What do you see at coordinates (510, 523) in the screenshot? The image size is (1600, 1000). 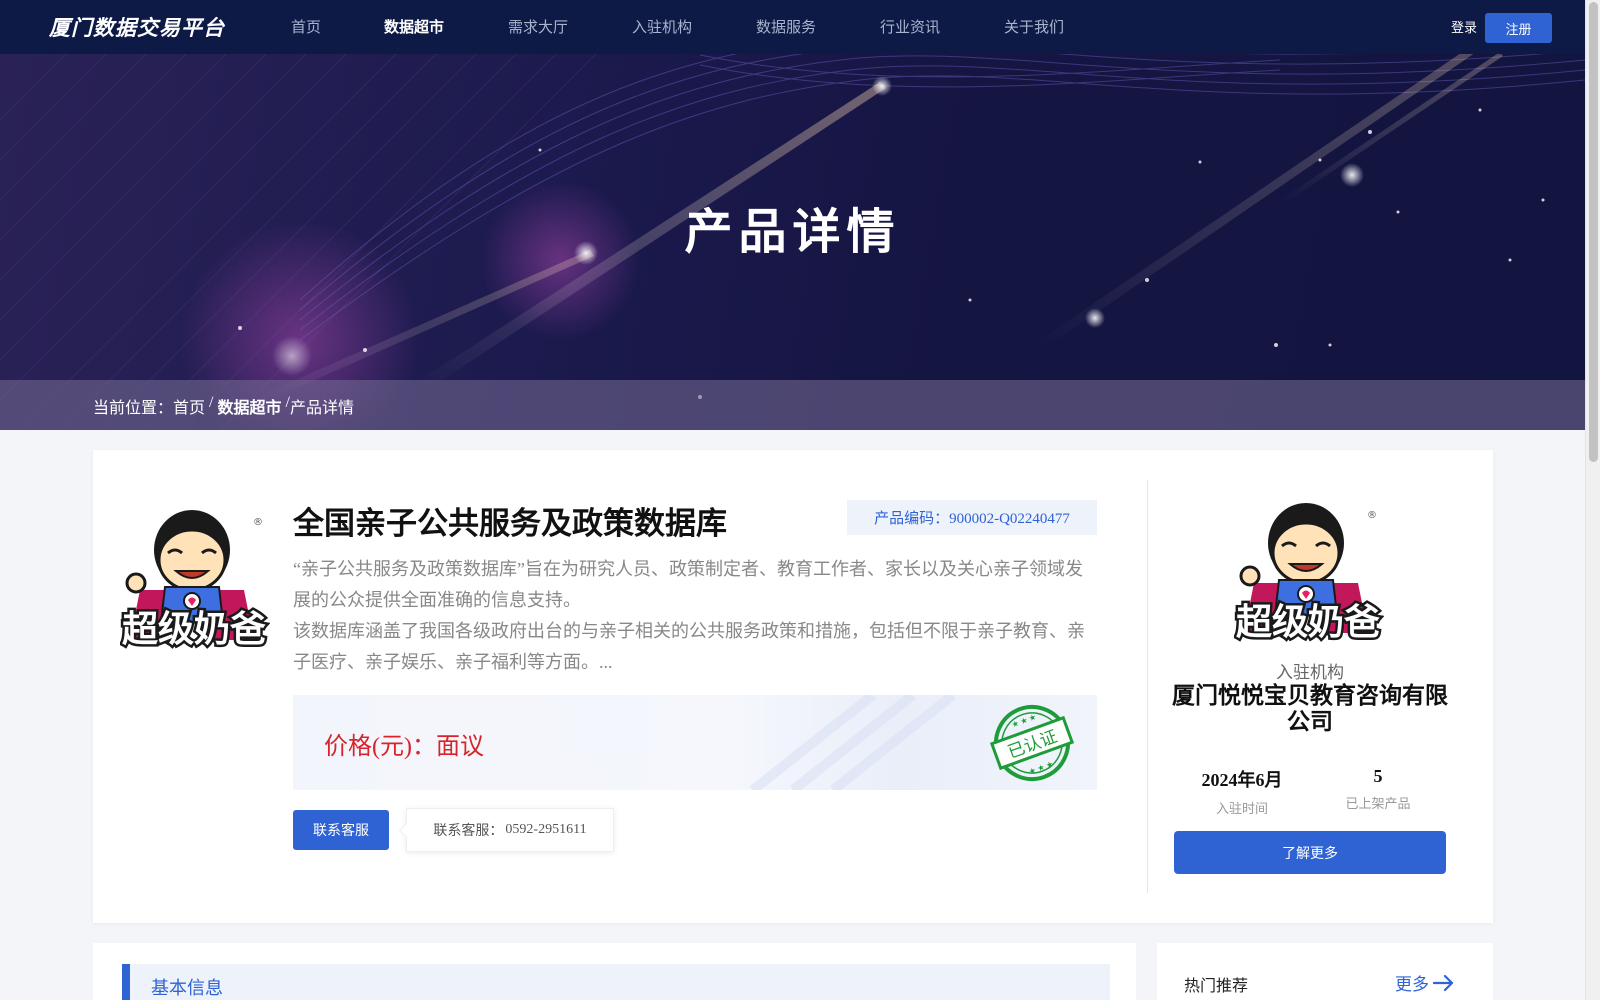 I see `product-title: 全国亲子公共服务及政策数据库` at bounding box center [510, 523].